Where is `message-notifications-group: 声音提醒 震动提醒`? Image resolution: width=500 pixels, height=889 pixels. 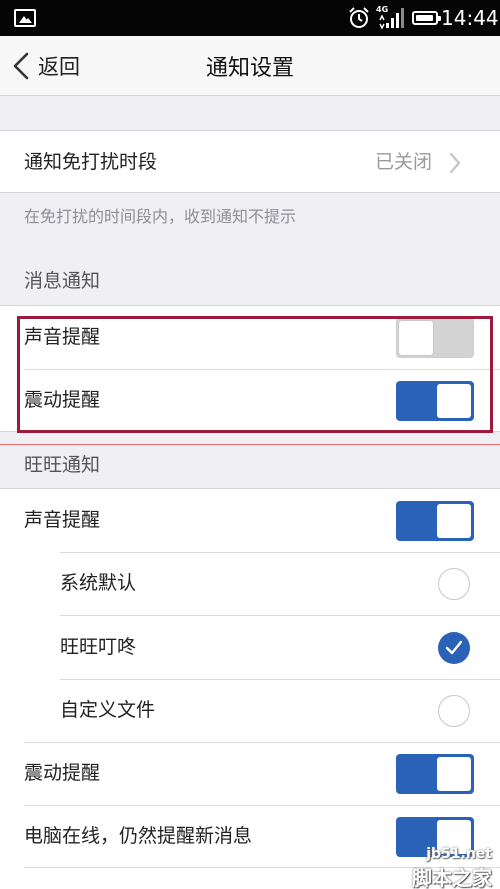 message-notifications-group: 声音提醒 震动提醒 is located at coordinates (250, 368).